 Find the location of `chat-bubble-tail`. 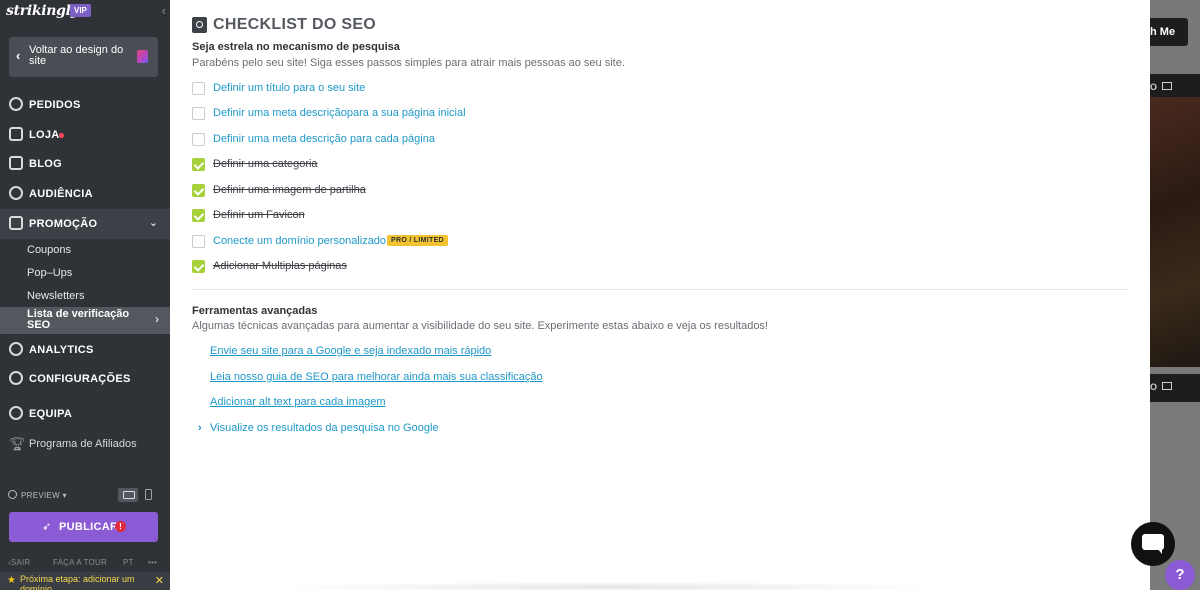

chat-bubble-tail is located at coordinates (1159, 551).